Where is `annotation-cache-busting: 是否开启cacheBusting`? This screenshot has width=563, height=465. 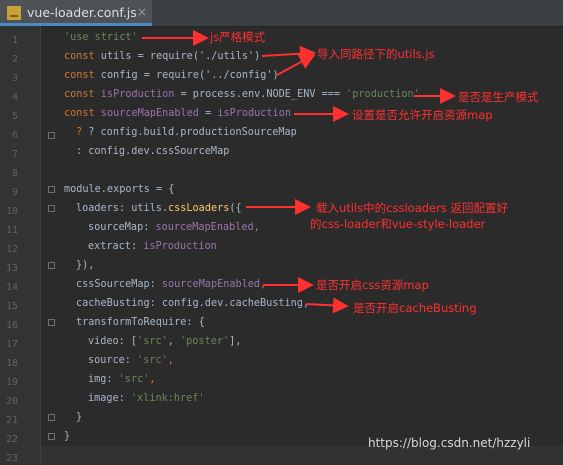
annotation-cache-busting: 是否开启cacheBusting is located at coordinates (415, 308).